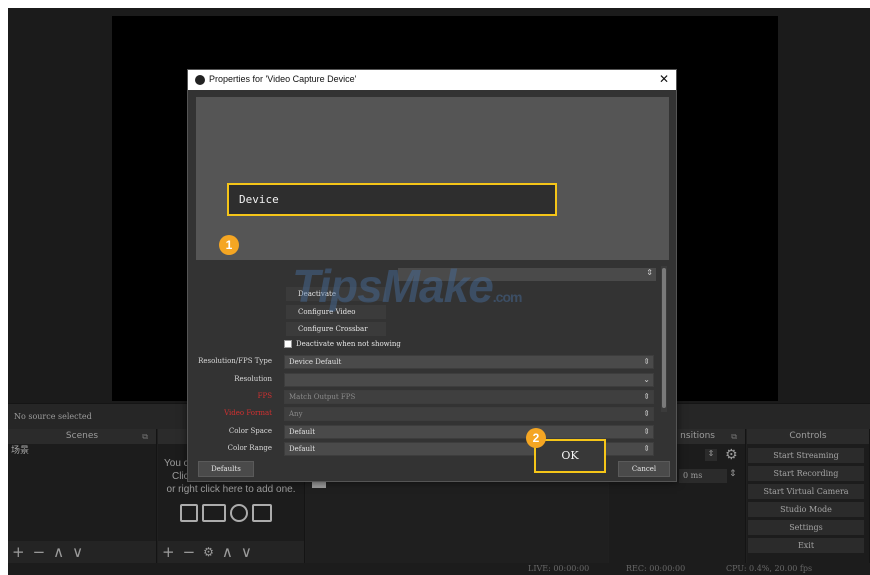 This screenshot has height=575, width=870. What do you see at coordinates (315, 362) in the screenshot?
I see `resolution-fps-type-value: Device Default` at bounding box center [315, 362].